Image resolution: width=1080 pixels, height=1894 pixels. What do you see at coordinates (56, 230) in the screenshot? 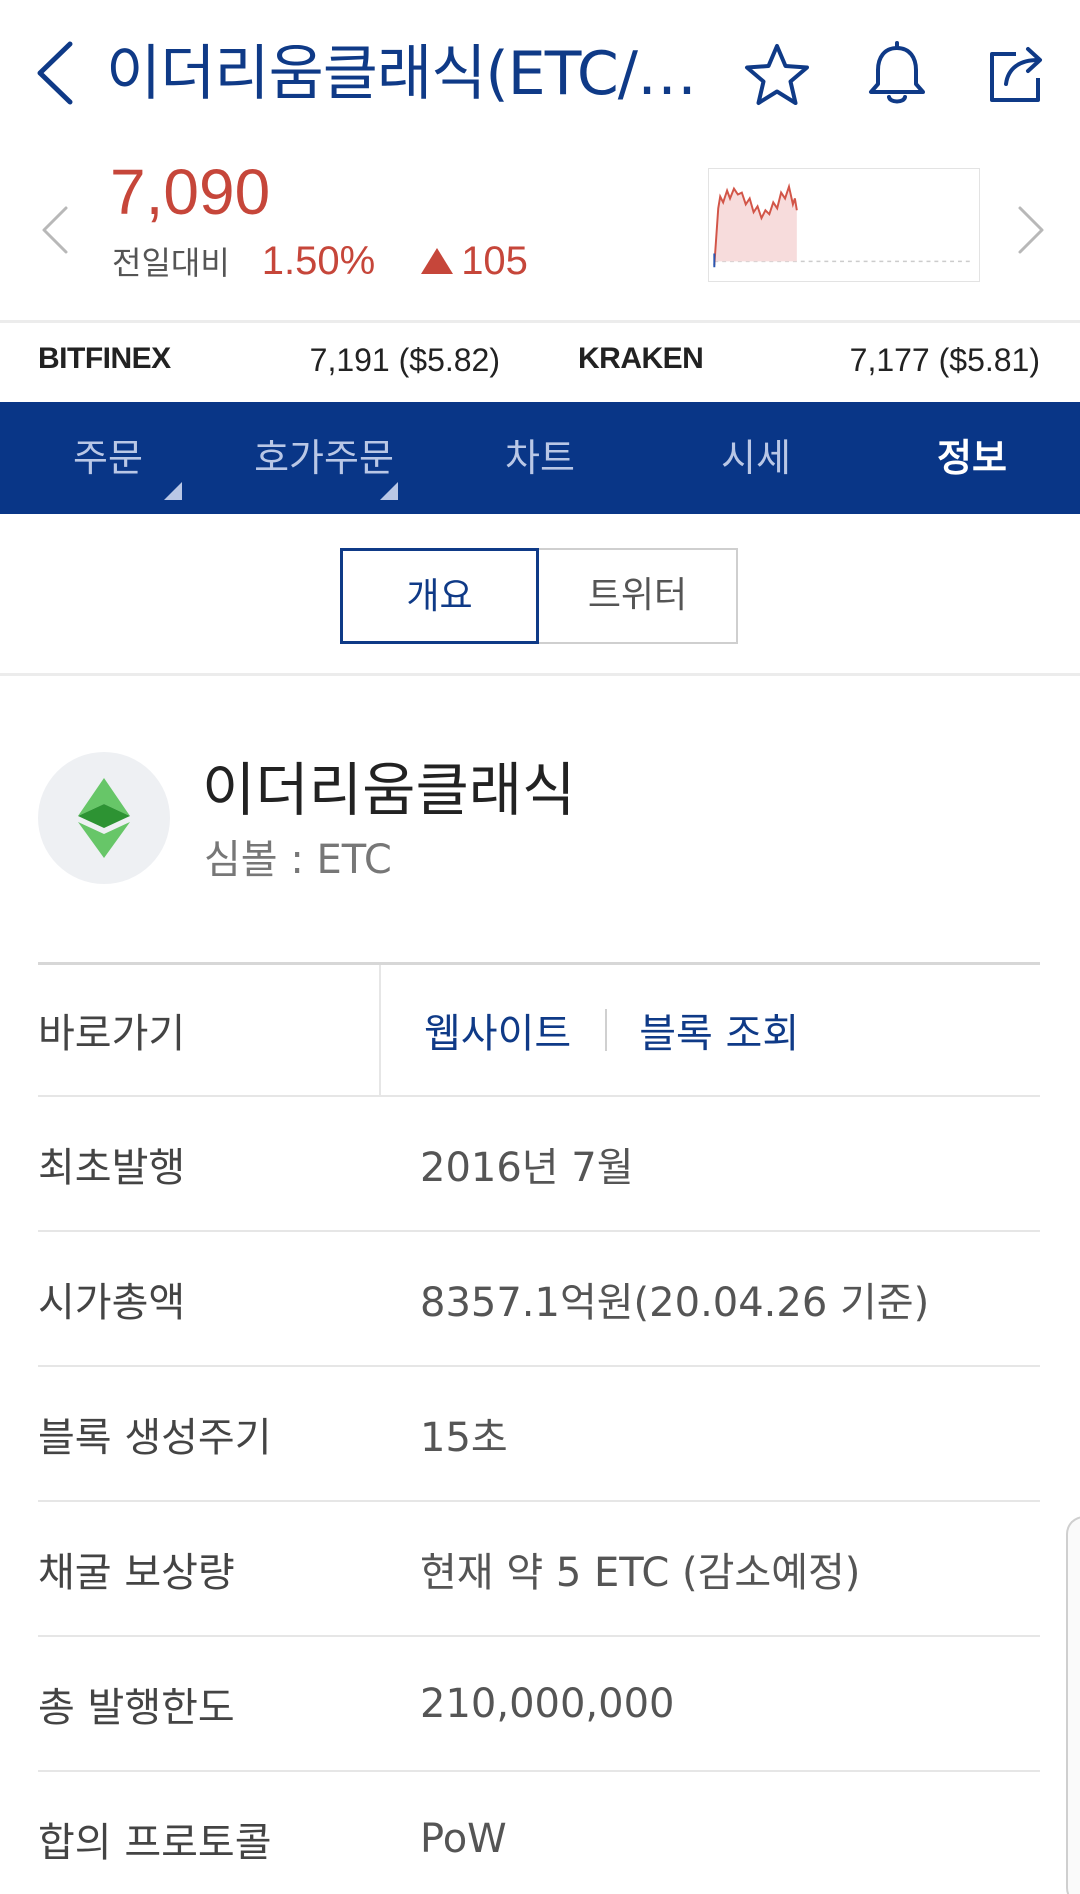
I see `chevron-left-icon` at bounding box center [56, 230].